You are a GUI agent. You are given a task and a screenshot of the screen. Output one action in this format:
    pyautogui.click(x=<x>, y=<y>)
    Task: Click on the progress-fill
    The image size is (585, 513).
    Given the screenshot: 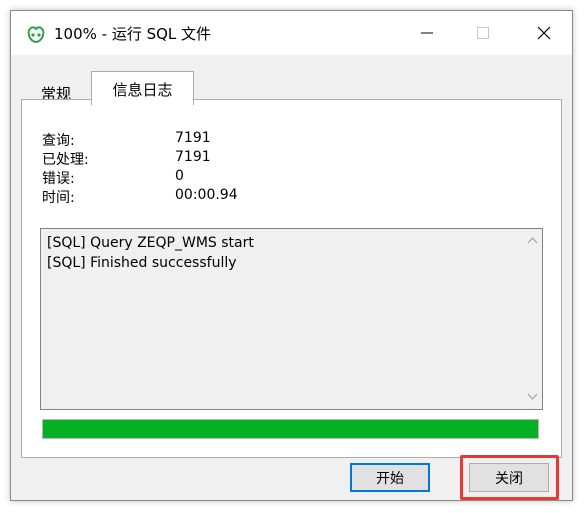 What is the action you would take?
    pyautogui.click(x=290, y=429)
    